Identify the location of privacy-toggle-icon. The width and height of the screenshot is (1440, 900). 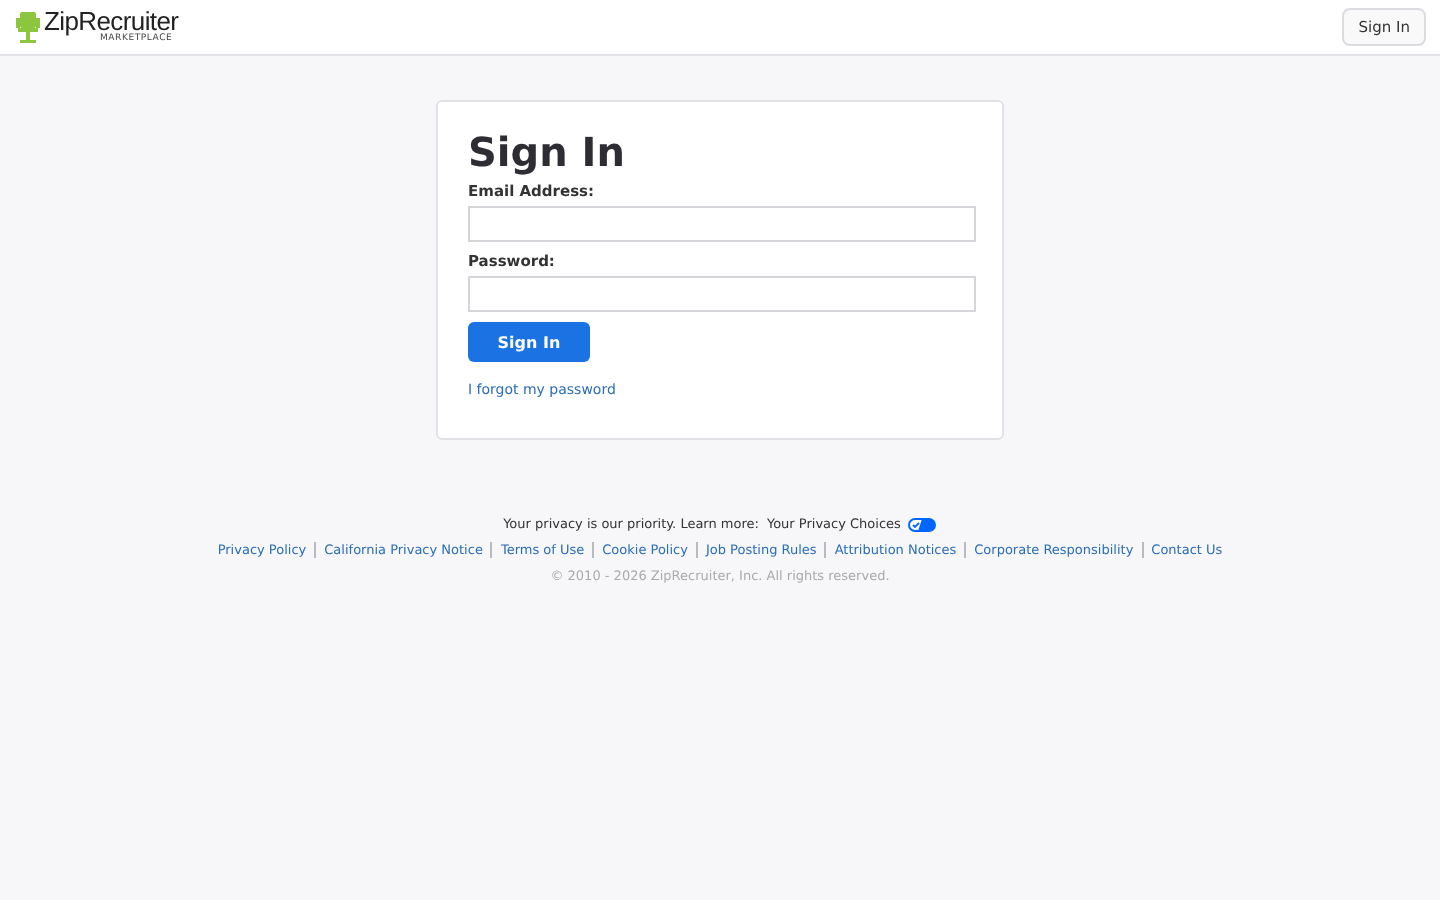
(922, 524).